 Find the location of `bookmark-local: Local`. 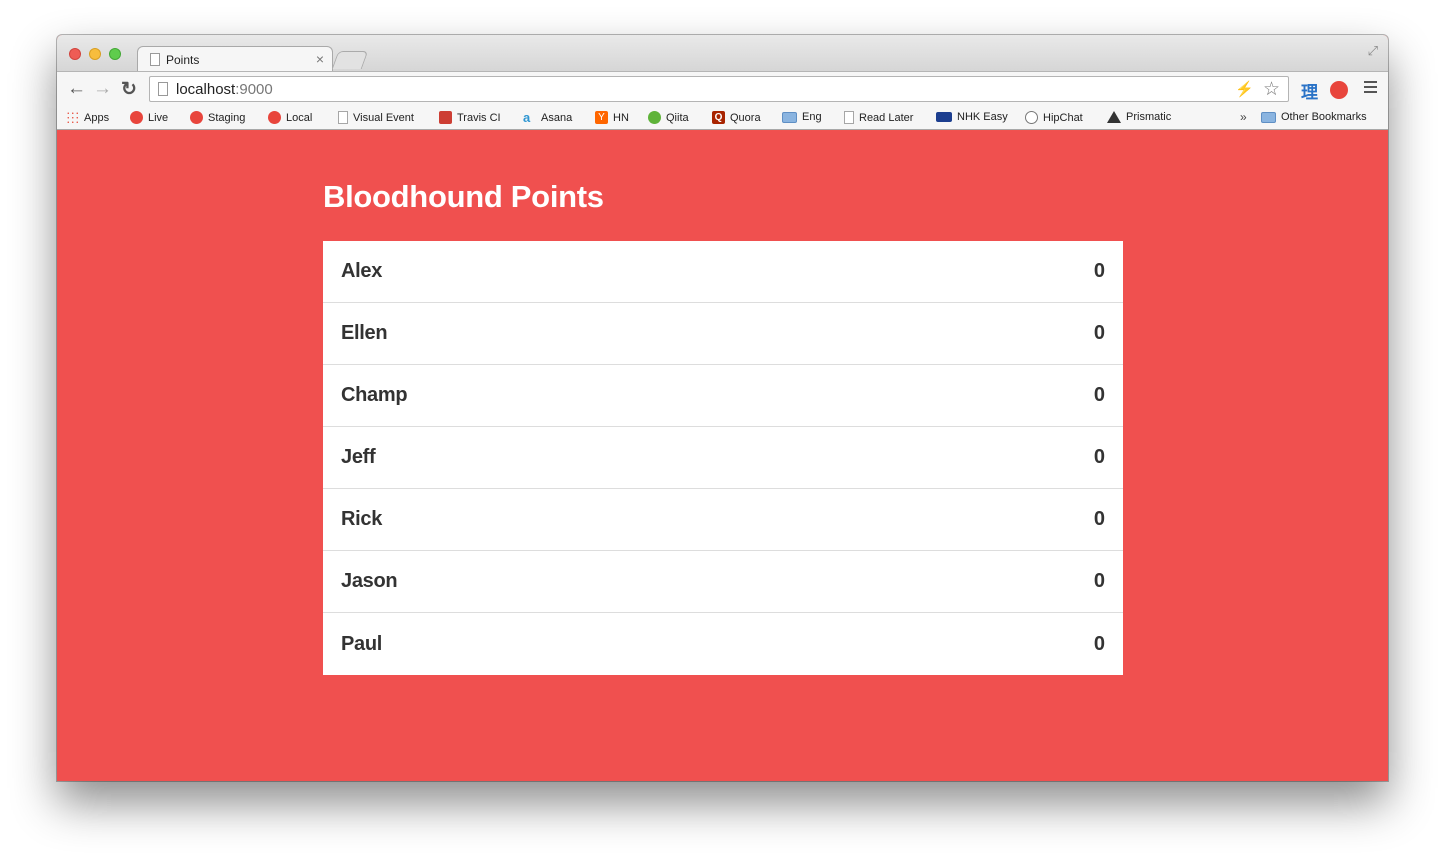

bookmark-local: Local is located at coordinates (290, 117).